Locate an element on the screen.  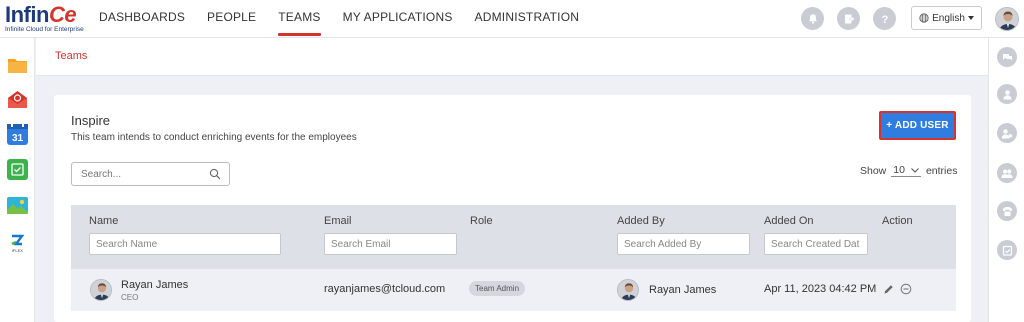
user-avatar is located at coordinates (1007, 19).